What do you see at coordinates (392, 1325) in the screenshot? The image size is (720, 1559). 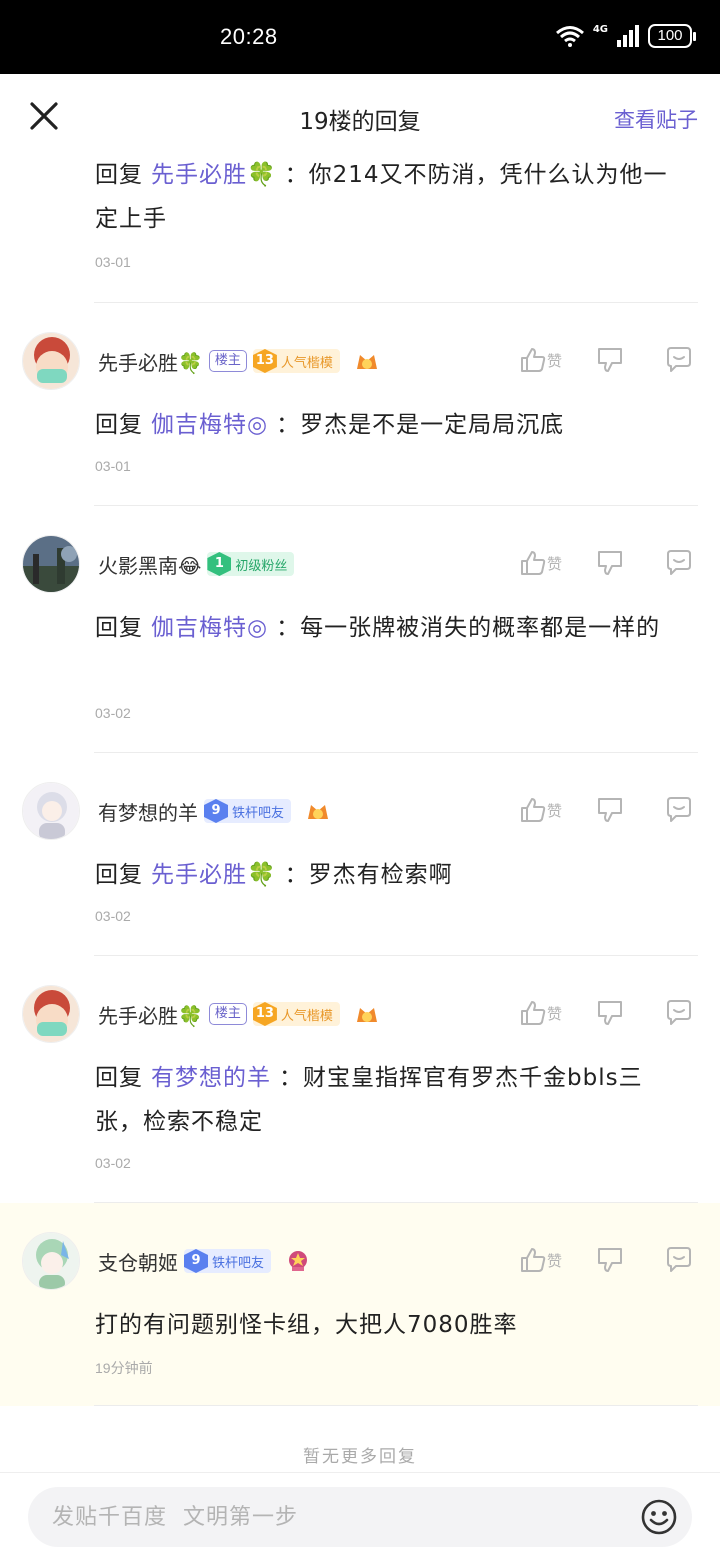 I see `reply-content: 打的有问题别怪卡组，大把人7080胜率` at bounding box center [392, 1325].